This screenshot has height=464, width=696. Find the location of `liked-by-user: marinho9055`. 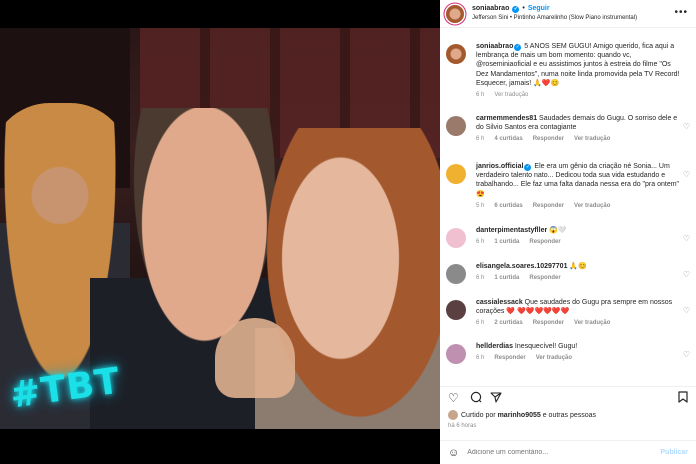

liked-by-user: marinho9055 is located at coordinates (519, 415).